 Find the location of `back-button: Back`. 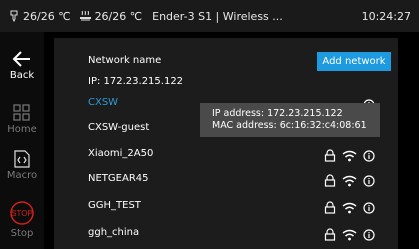

back-button: Back is located at coordinates (22, 65).